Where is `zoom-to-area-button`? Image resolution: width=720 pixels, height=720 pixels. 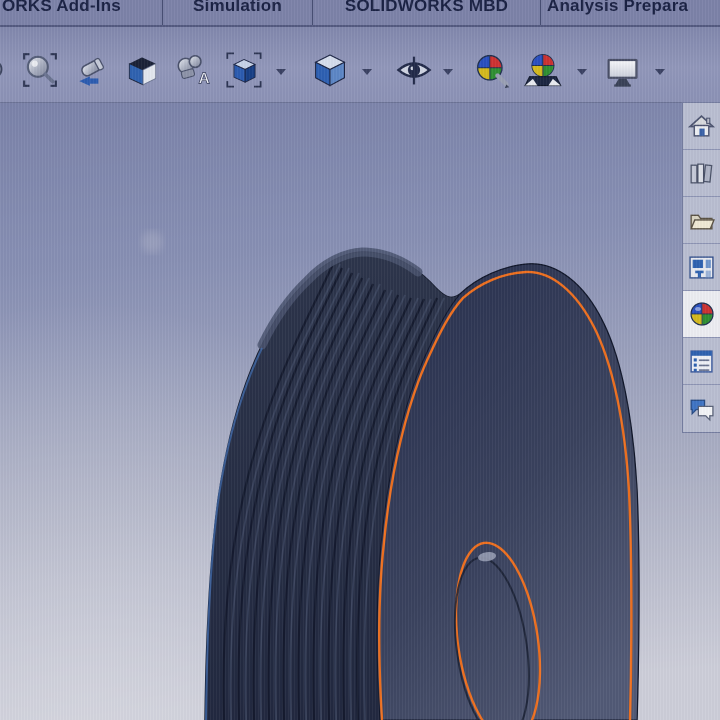 zoom-to-area-button is located at coordinates (40, 70).